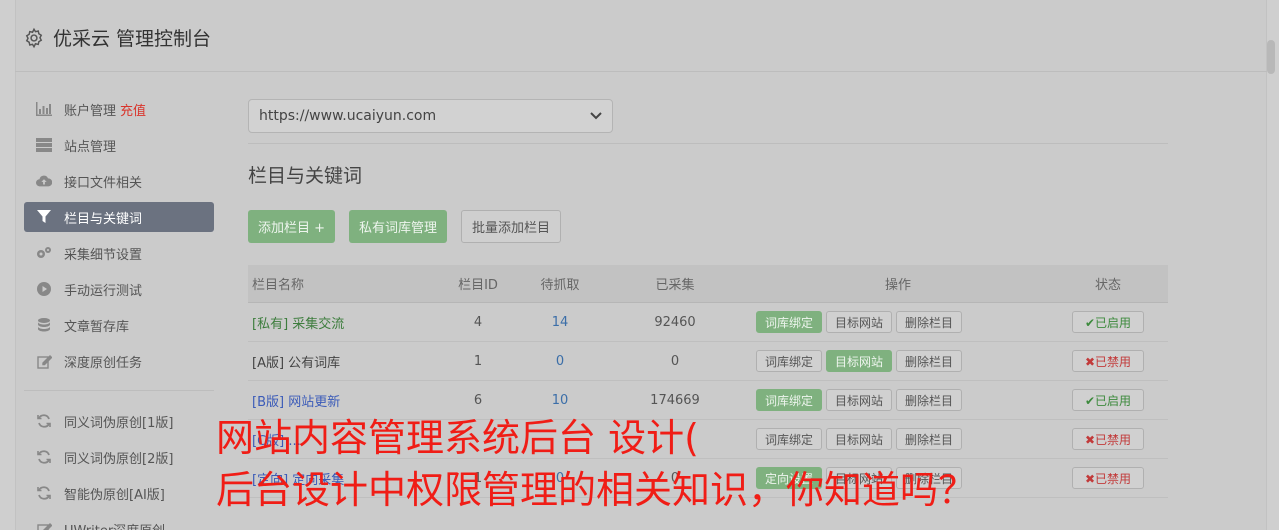 This screenshot has height=530, width=1279. Describe the element at coordinates (708, 361) in the screenshot. I see `table-row: [A版] 公有词库 1 0 0 词库绑定 目标网站 删除栏目 ✖已禁用` at that location.